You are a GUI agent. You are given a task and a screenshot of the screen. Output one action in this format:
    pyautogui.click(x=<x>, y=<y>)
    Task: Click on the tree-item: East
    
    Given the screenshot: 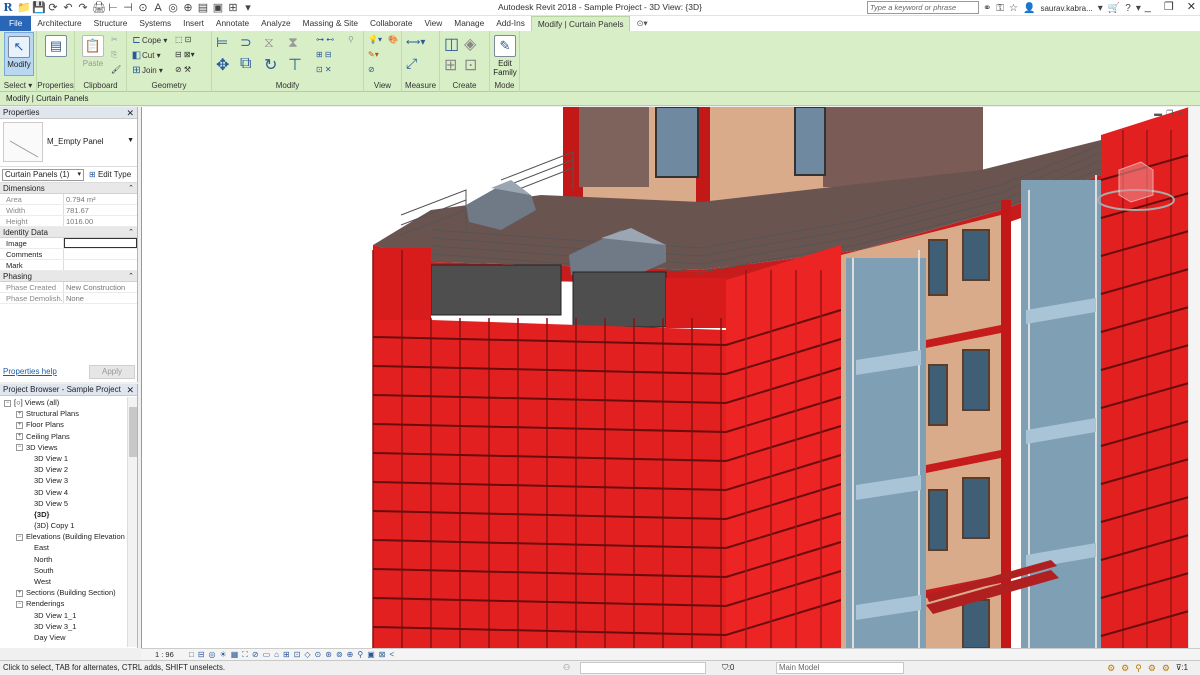 What is the action you would take?
    pyautogui.click(x=63, y=547)
    